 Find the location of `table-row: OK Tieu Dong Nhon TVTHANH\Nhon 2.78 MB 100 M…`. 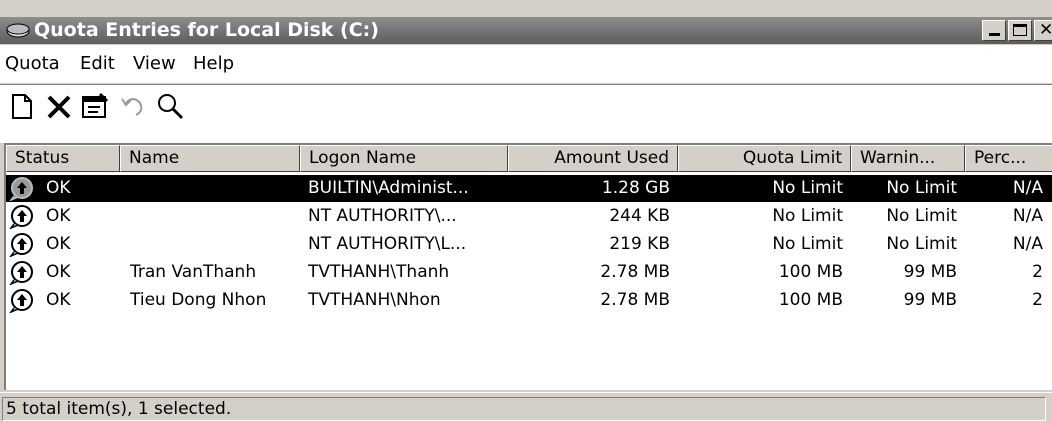

table-row: OK Tieu Dong Nhon TVTHANH\Nhon 2.78 MB 100 M… is located at coordinates (529, 300).